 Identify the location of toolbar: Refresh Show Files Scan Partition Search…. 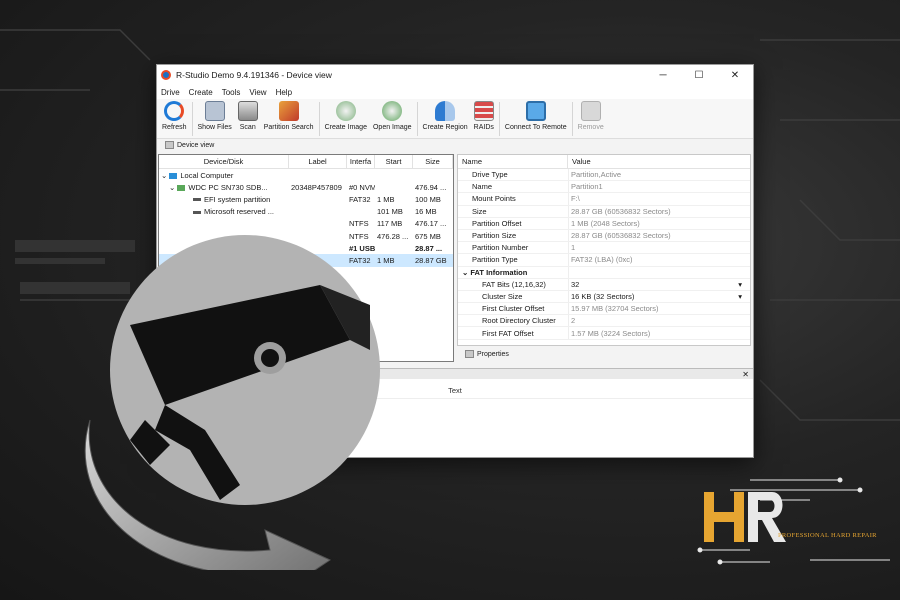
(455, 119).